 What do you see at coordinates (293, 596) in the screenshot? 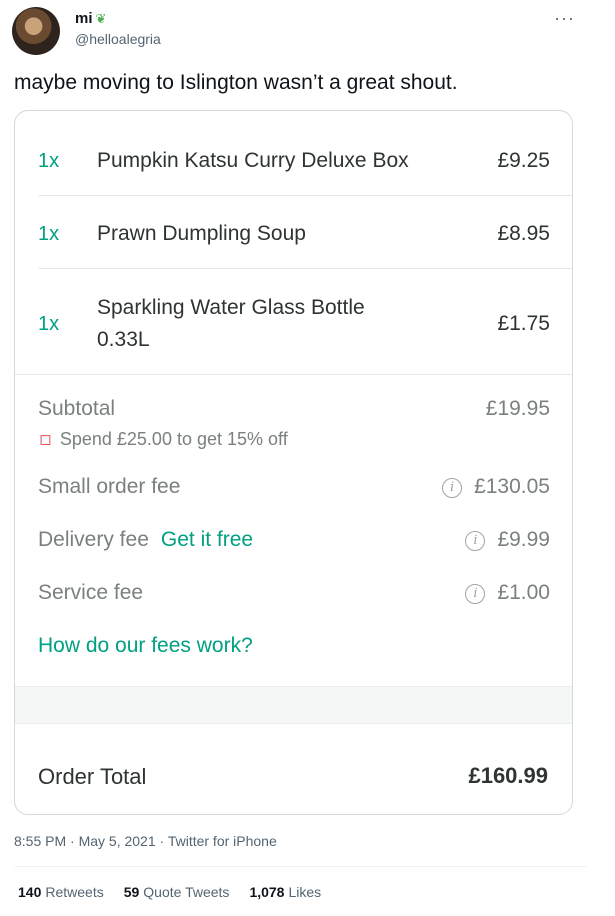
I see `service-fee-row: Service fee i £1.00` at bounding box center [293, 596].